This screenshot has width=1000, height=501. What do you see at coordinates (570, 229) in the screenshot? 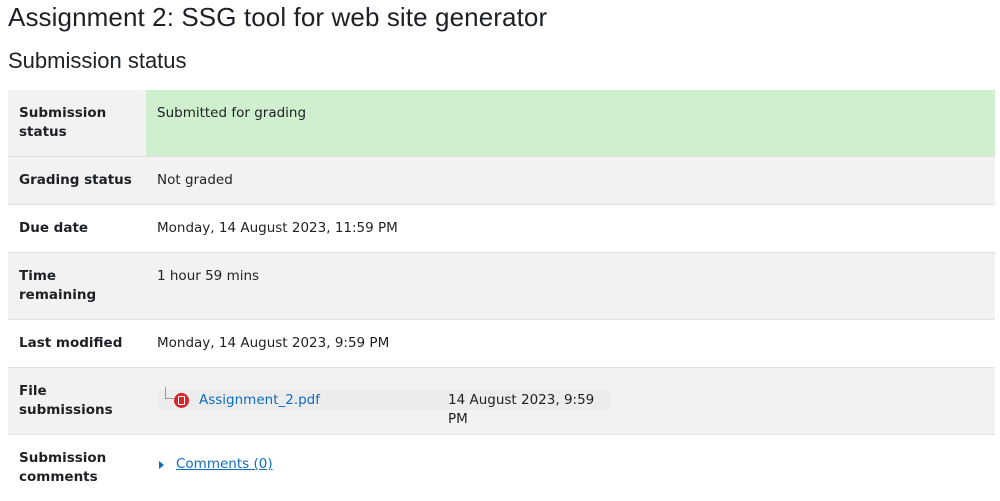
I see `due-date-value: Monday, 14 August 2023, 11:59 PM` at bounding box center [570, 229].